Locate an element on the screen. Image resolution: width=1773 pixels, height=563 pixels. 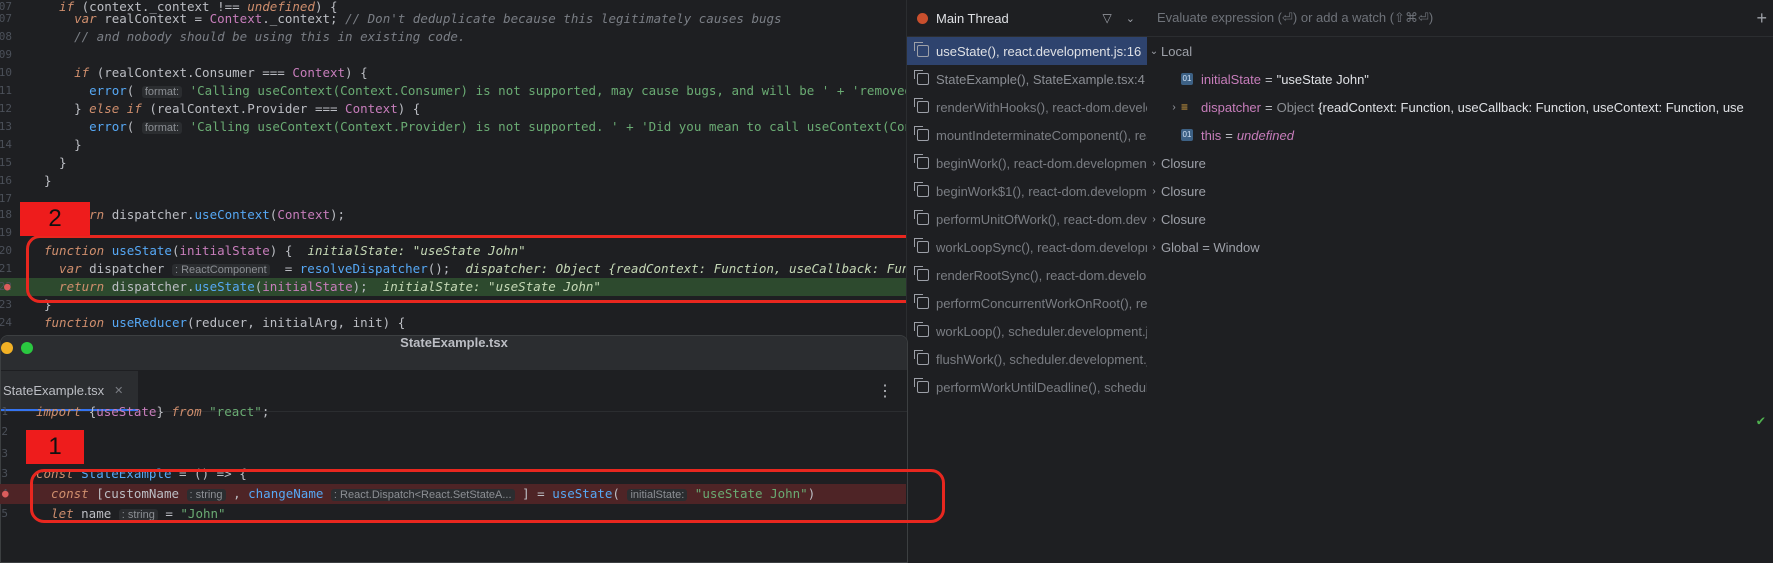
code-line: 14 } is located at coordinates (453, 145).